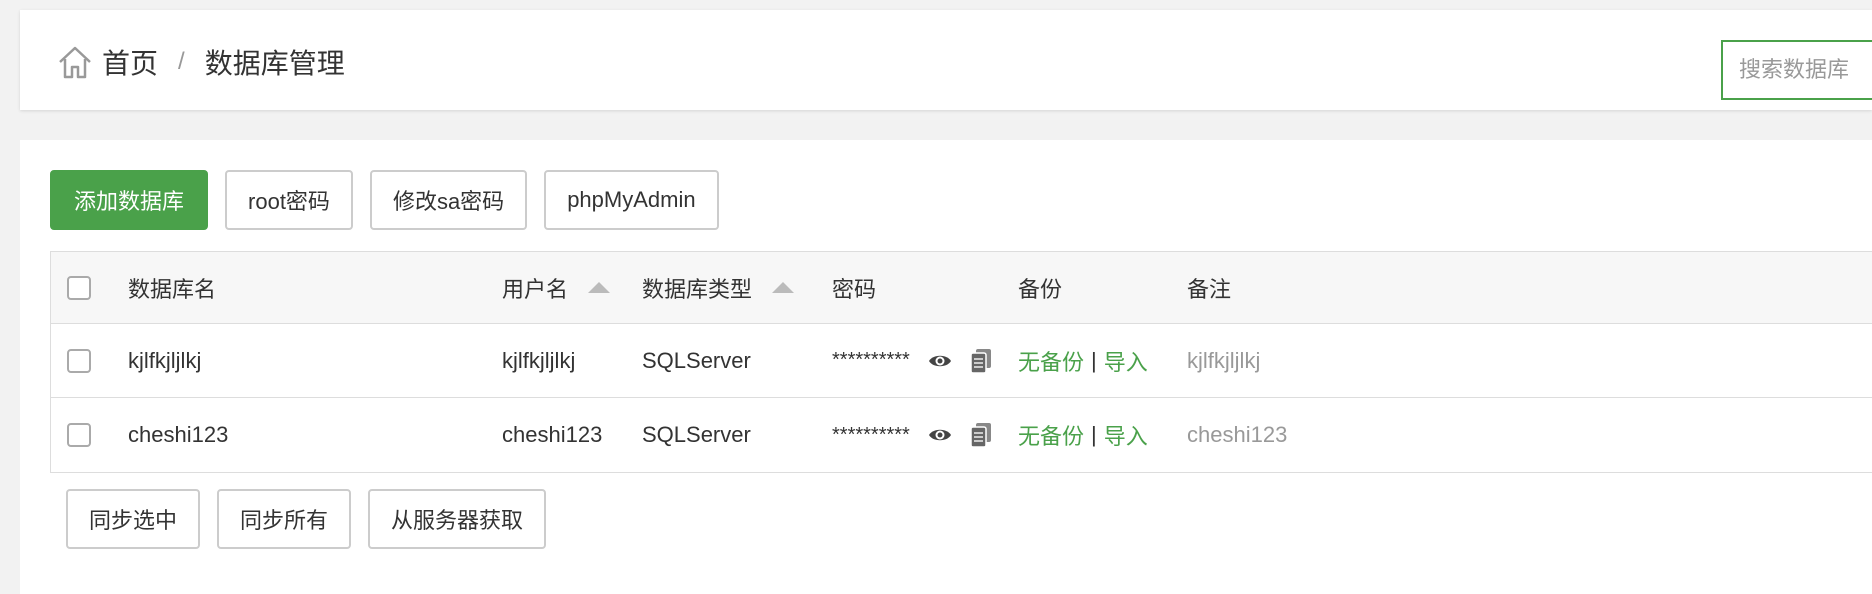 The width and height of the screenshot is (1872, 594). I want to click on fetch-from-server-button: 从服务器获取, so click(457, 519).